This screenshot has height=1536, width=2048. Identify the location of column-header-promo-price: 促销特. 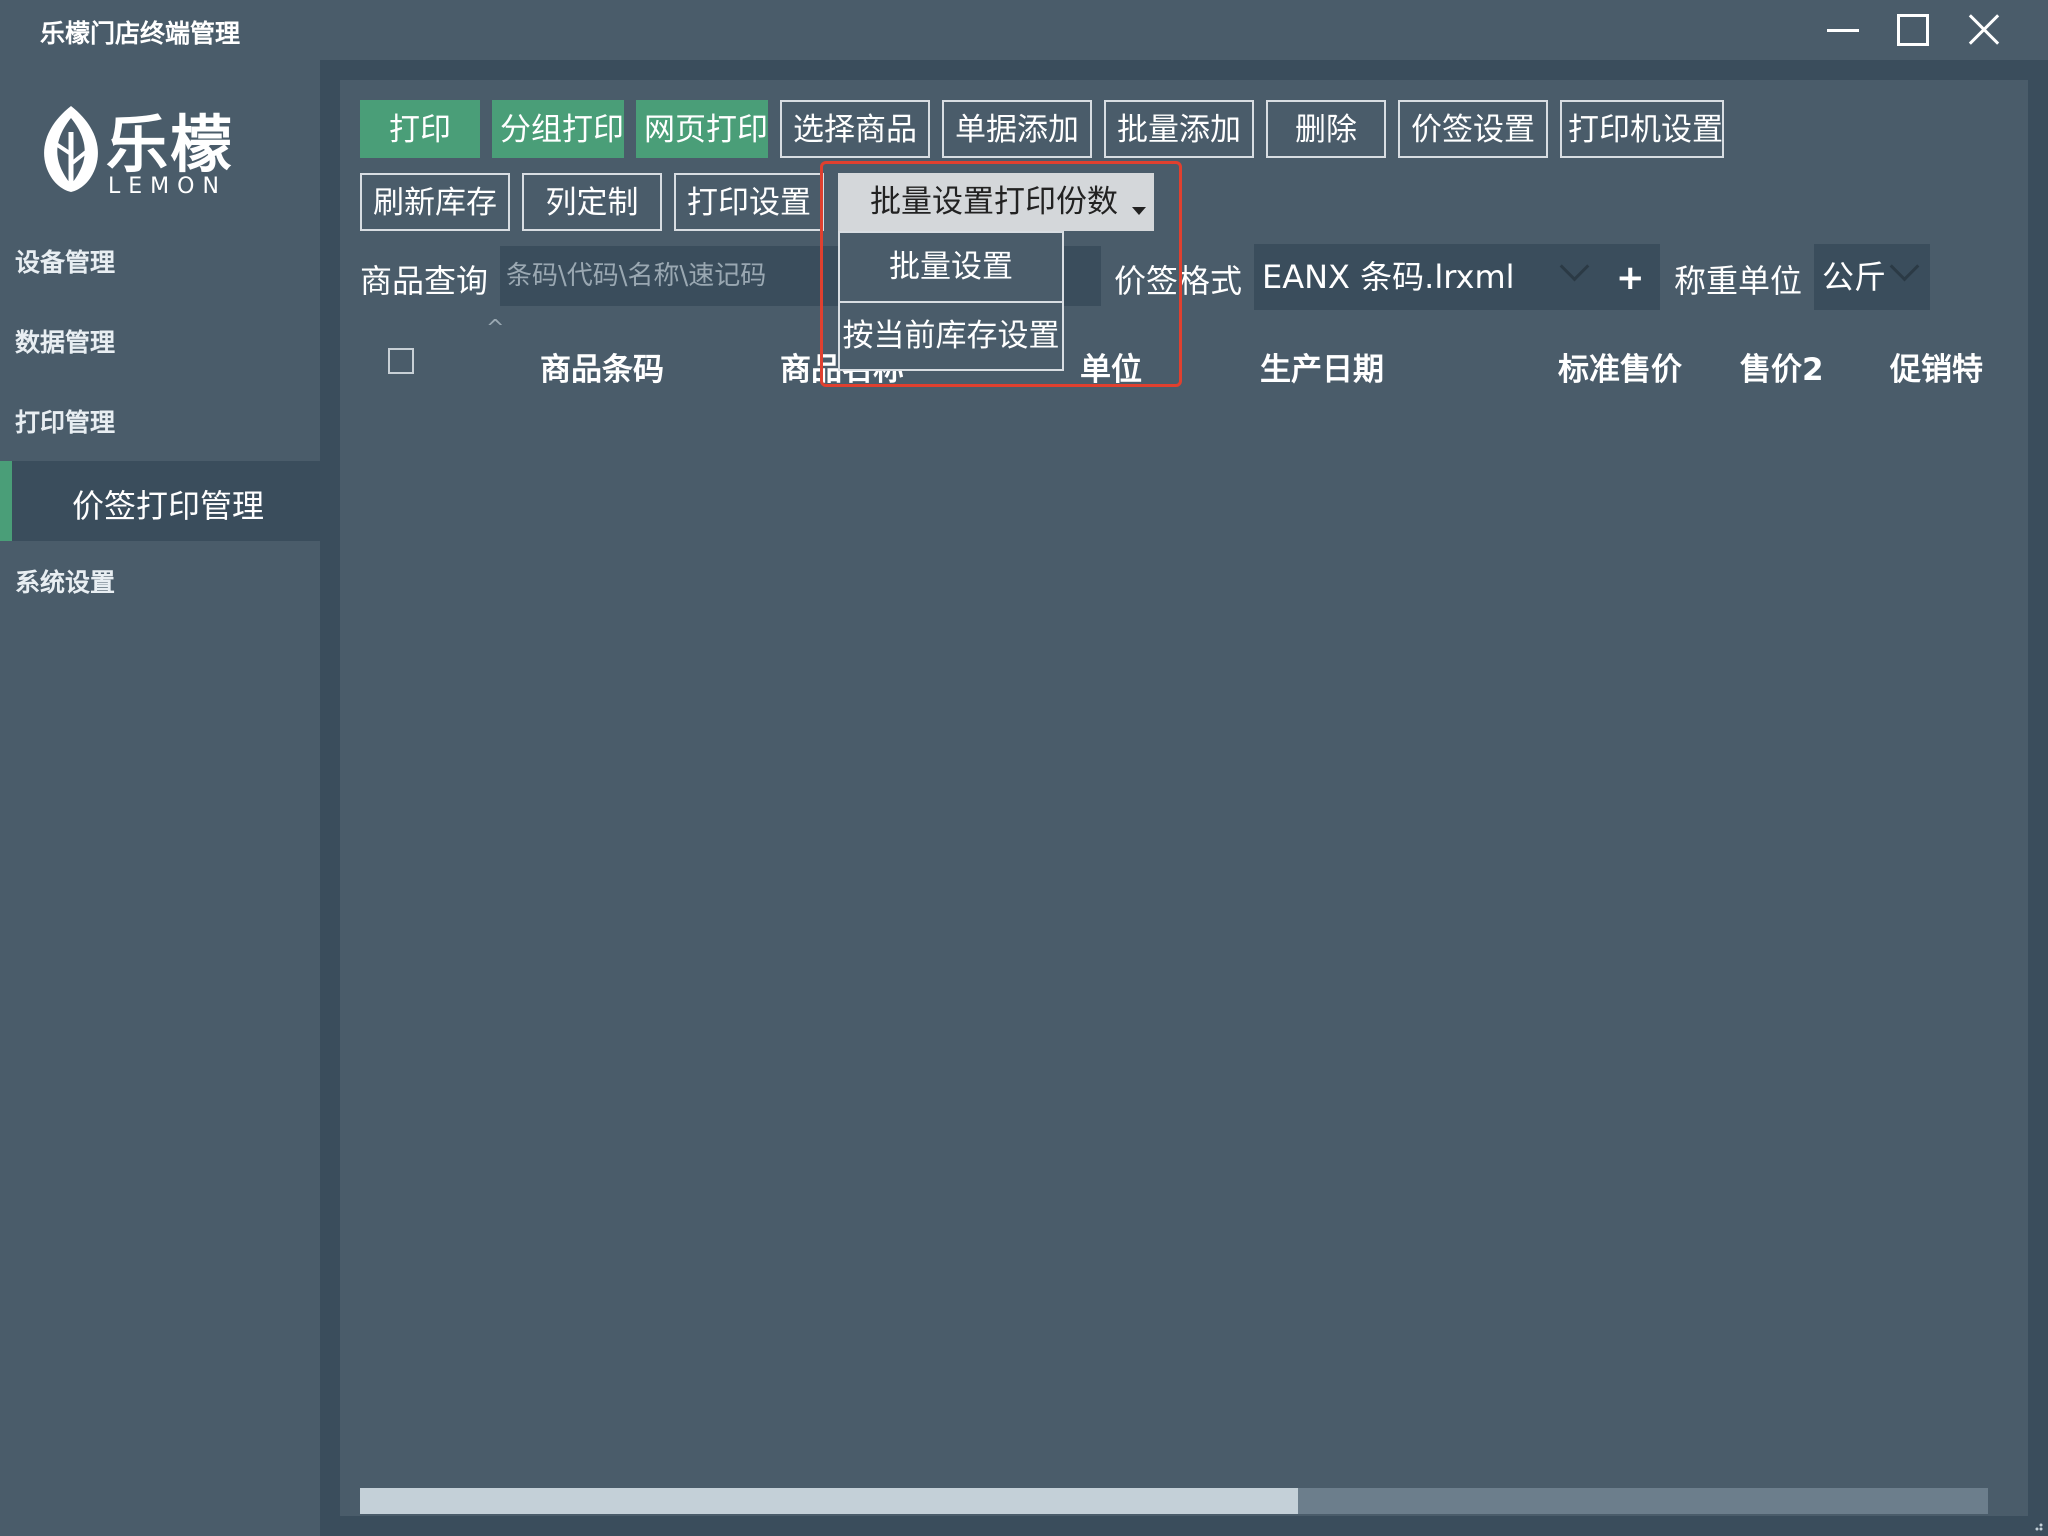
(1936, 366).